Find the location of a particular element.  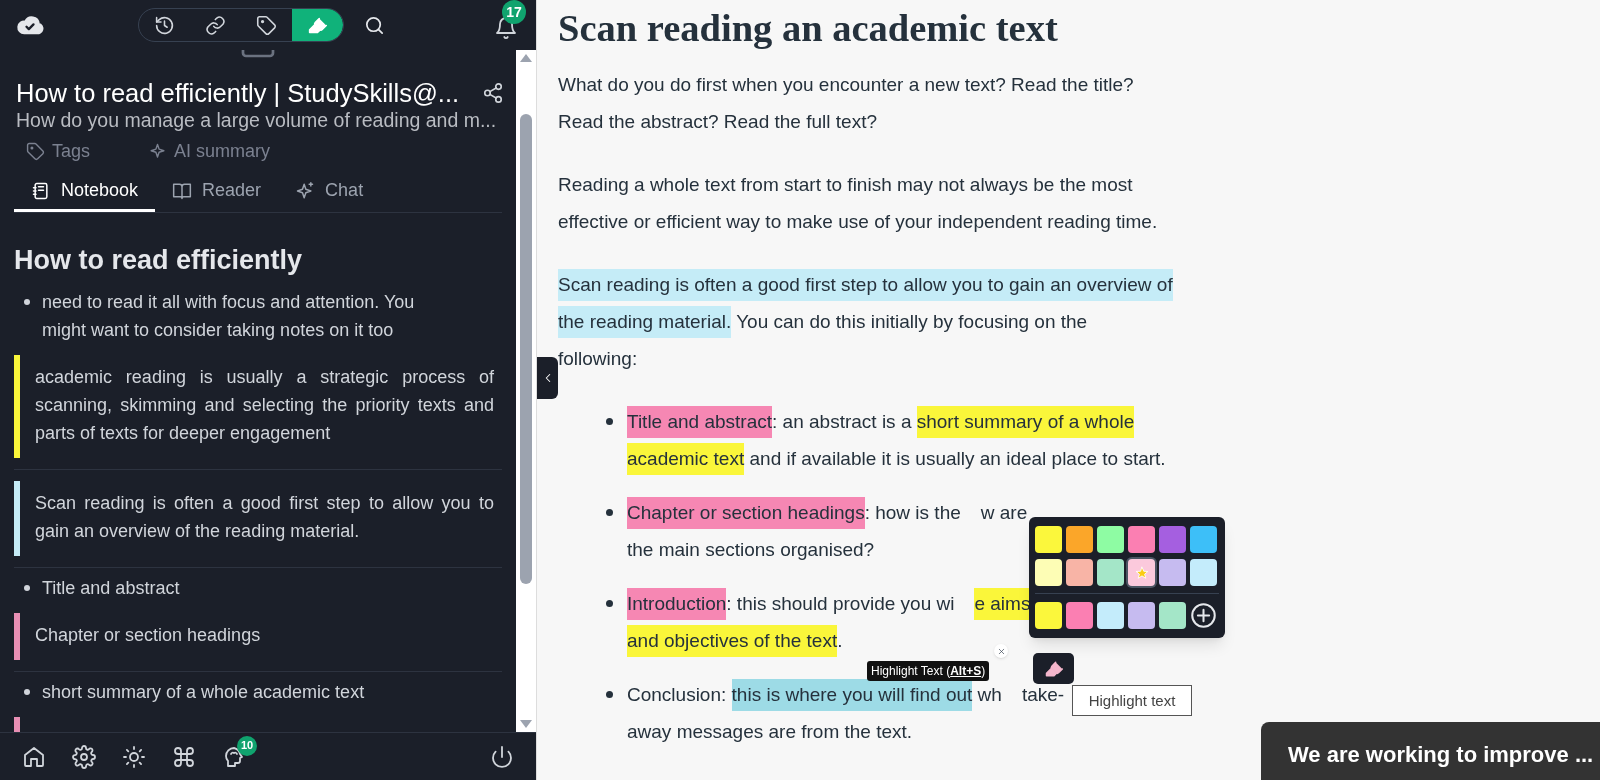

note-text: academic reading is usually a strategic process of scanning, skimming and selecting the priority texts and parts of texts for deeper engagement is located at coordinates (264, 405).